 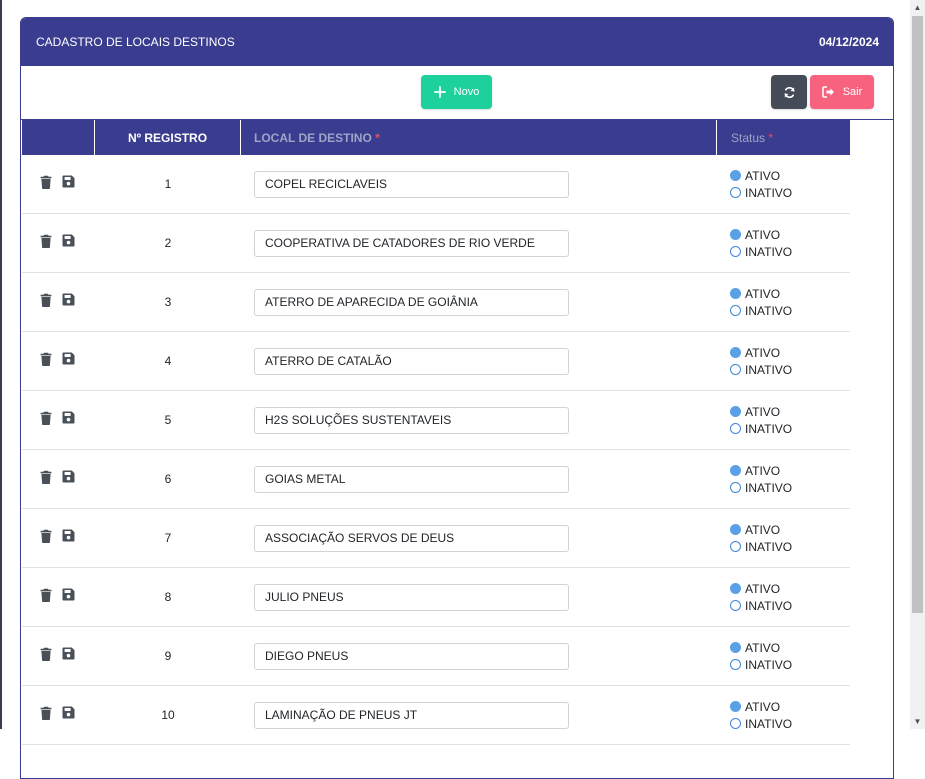 What do you see at coordinates (168, 656) in the screenshot?
I see `registro-number: 9` at bounding box center [168, 656].